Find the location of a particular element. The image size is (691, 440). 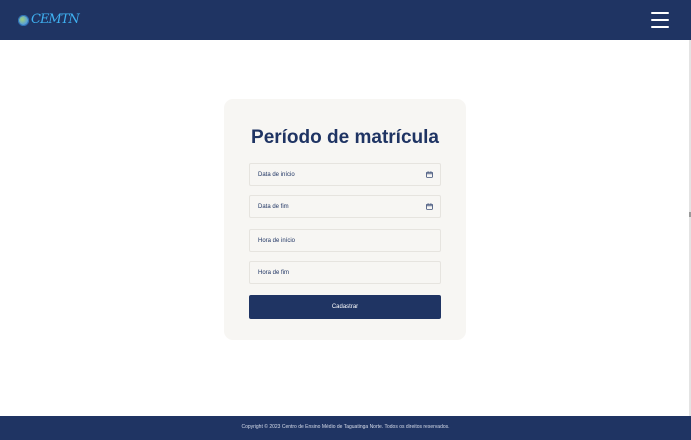

start-time-label: Hora de início is located at coordinates (277, 241).